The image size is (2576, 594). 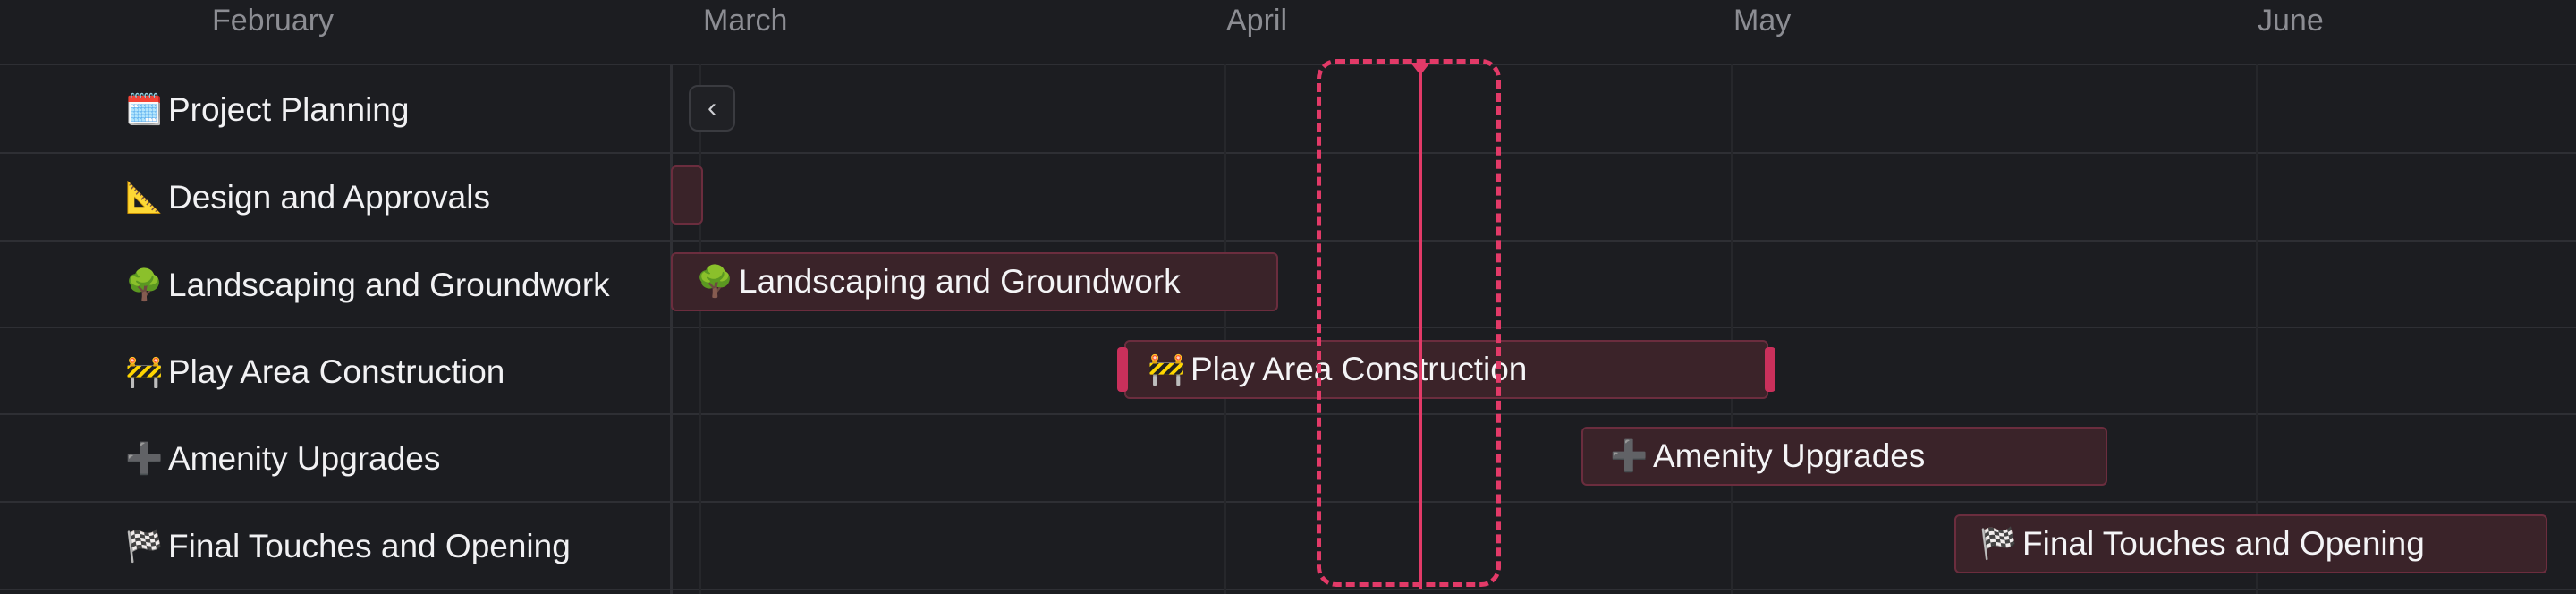 I want to click on task-label: Design and Approvals, so click(x=329, y=197).